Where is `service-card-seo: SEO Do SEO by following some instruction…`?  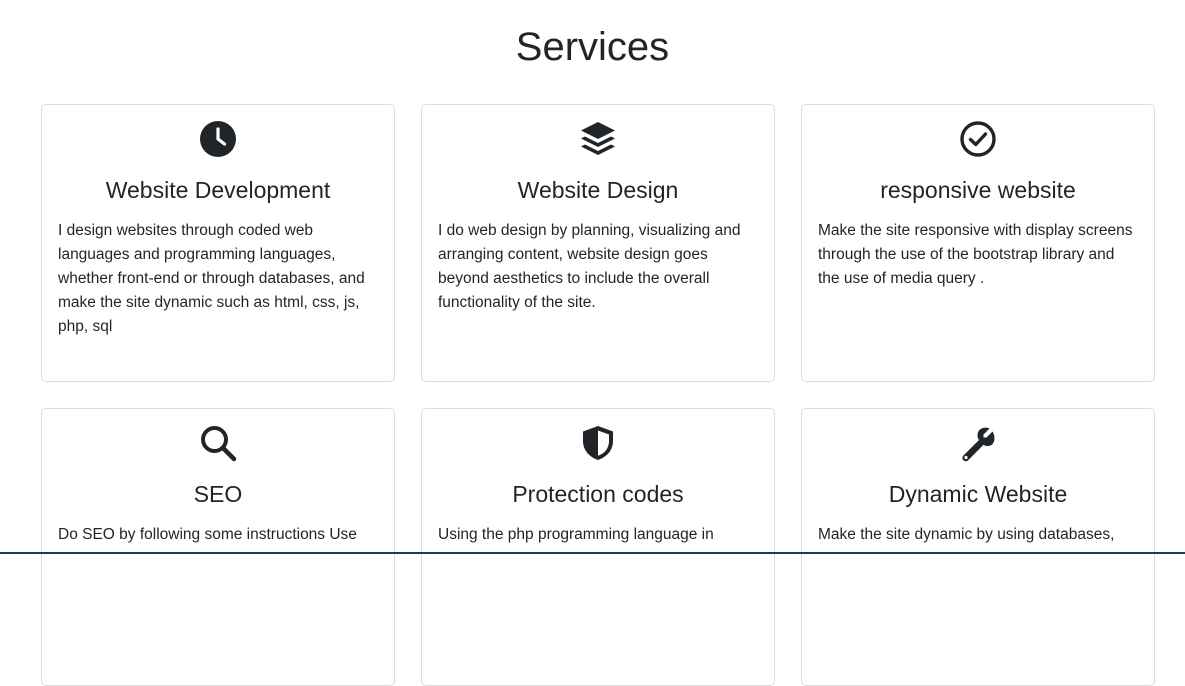
service-card-seo: SEO Do SEO by following some instruction… is located at coordinates (218, 547).